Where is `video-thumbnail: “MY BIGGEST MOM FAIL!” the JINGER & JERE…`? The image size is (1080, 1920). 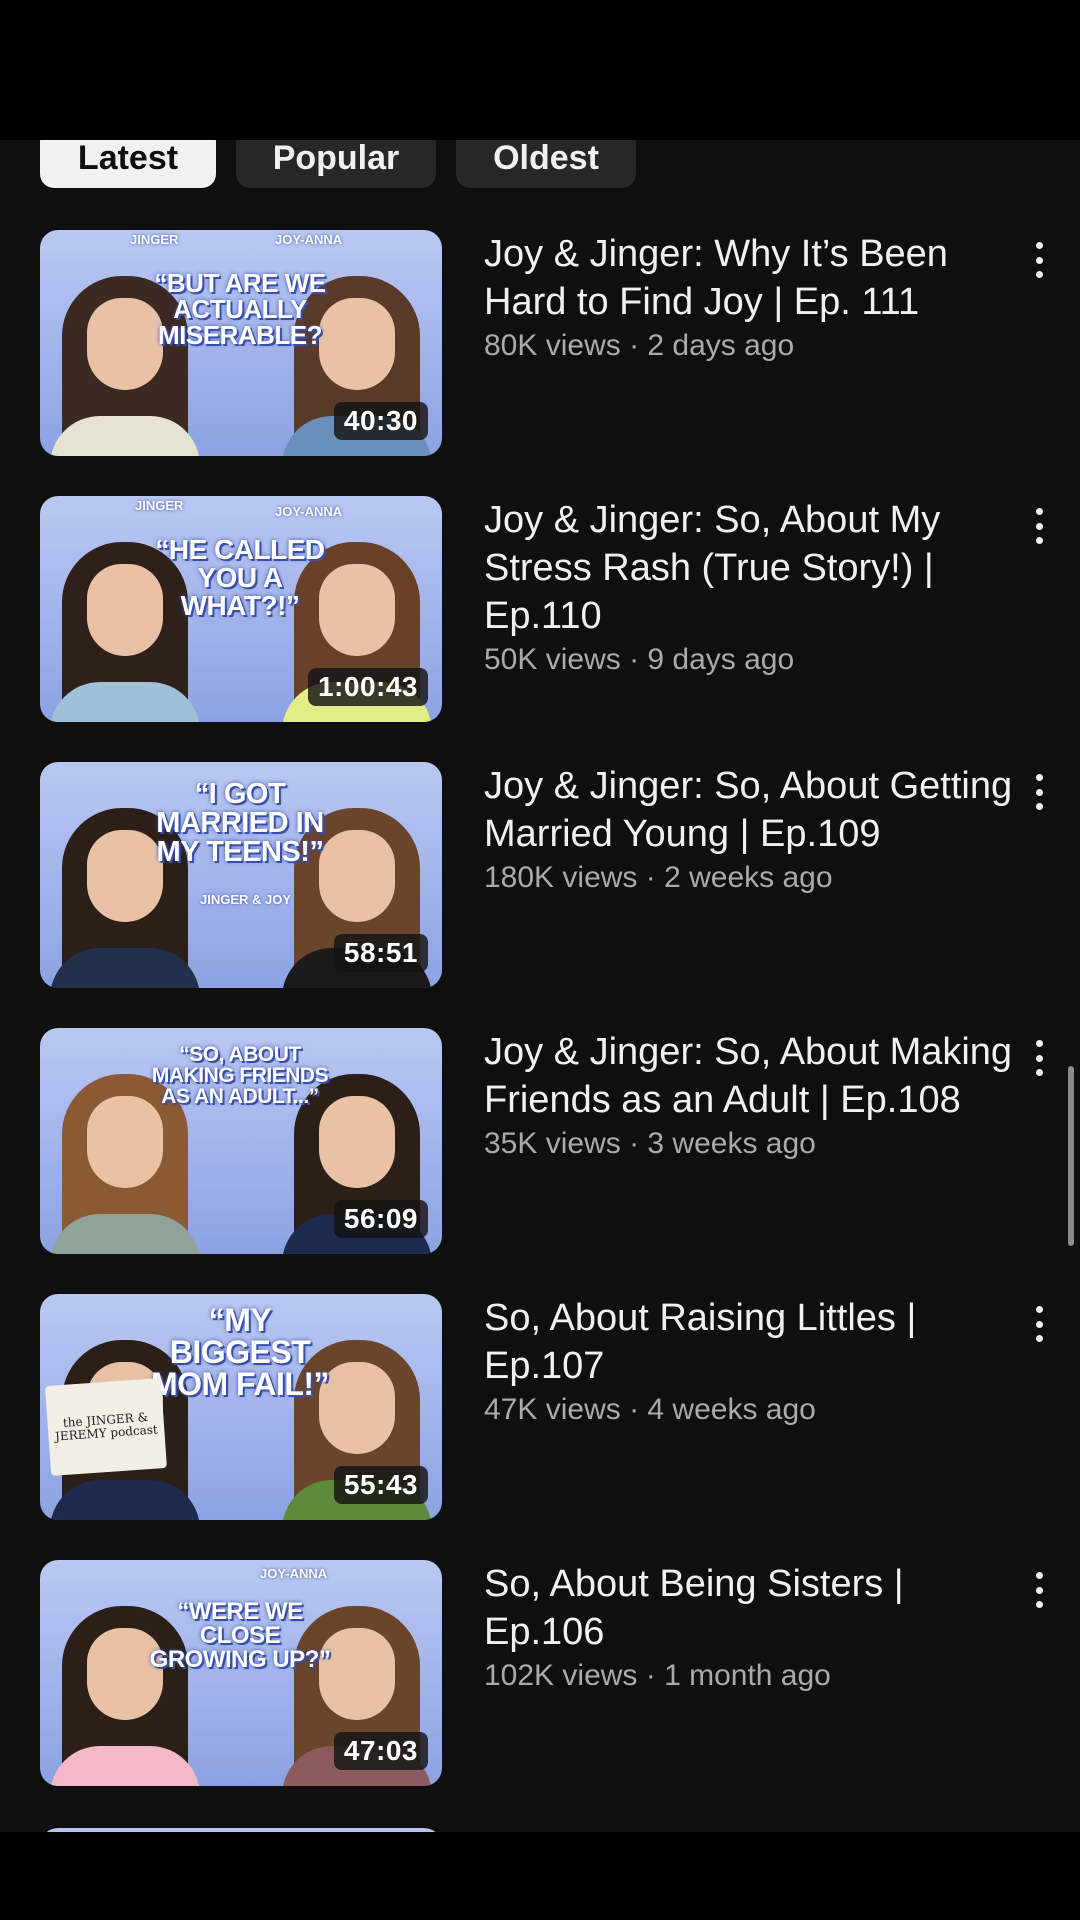
video-thumbnail: “MY BIGGEST MOM FAIL!” the JINGER & JERE… is located at coordinates (241, 1407).